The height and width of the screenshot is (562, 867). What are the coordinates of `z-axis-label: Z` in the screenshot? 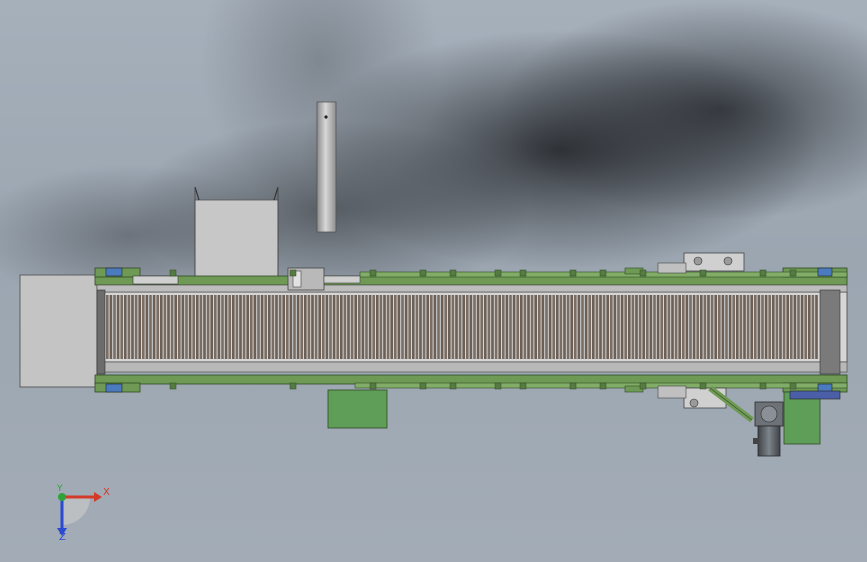 It's located at (62, 537).